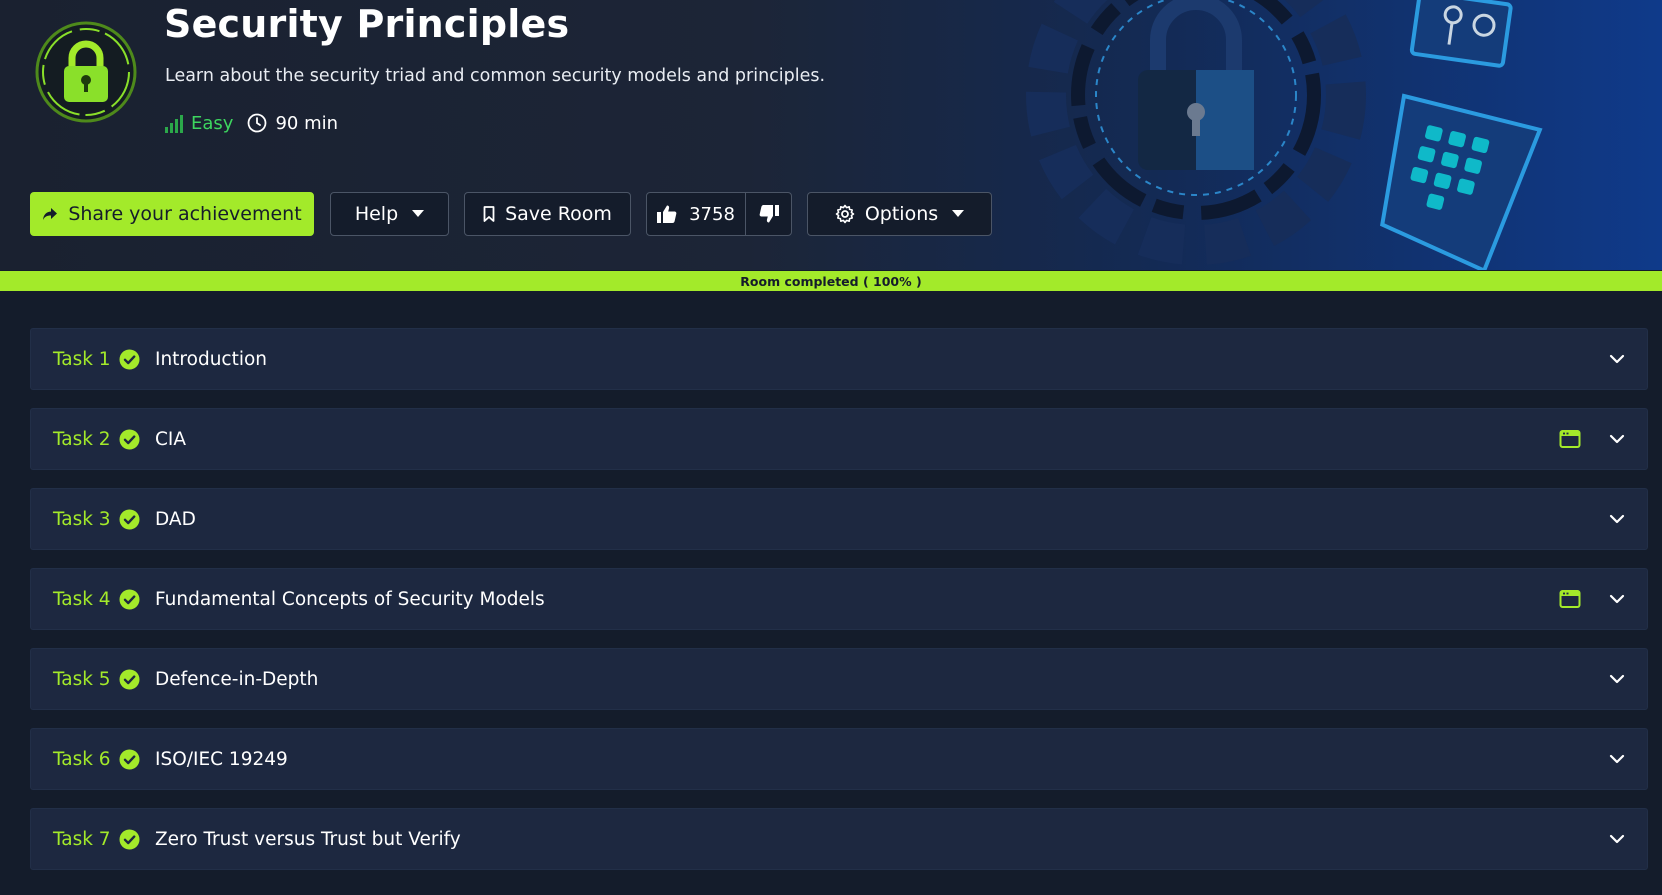 The width and height of the screenshot is (1662, 895). I want to click on signal-bars-icon, so click(174, 123).